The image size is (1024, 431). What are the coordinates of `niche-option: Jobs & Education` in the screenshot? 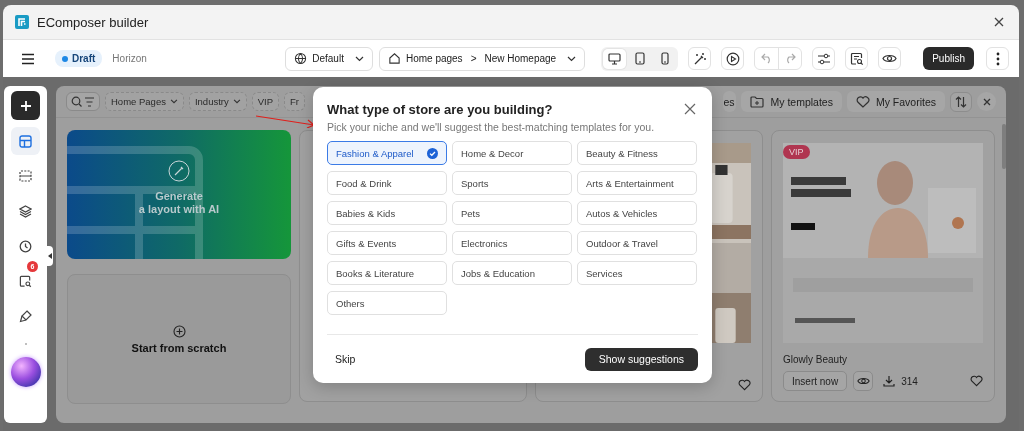 It's located at (512, 273).